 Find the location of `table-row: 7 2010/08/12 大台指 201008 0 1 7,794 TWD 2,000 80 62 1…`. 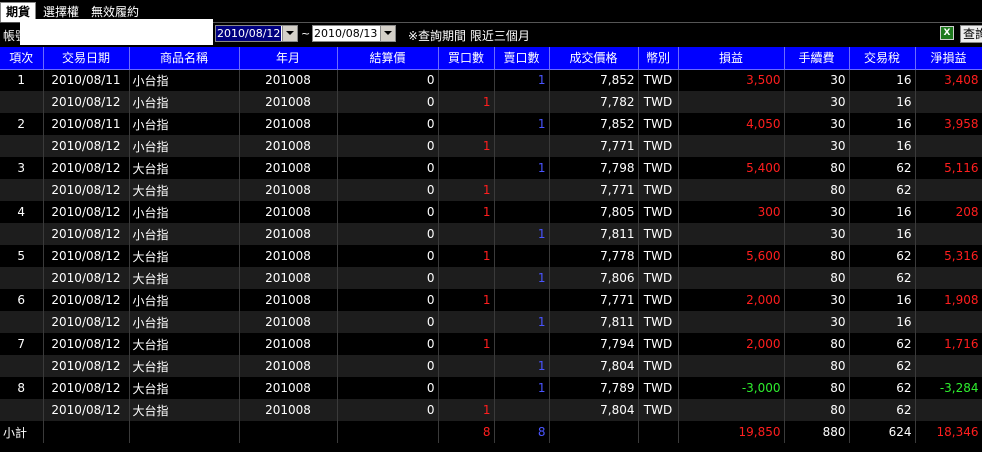

table-row: 7 2010/08/12 大台指 201008 0 1 7,794 TWD 2,000 80 62 1… is located at coordinates (491, 344).